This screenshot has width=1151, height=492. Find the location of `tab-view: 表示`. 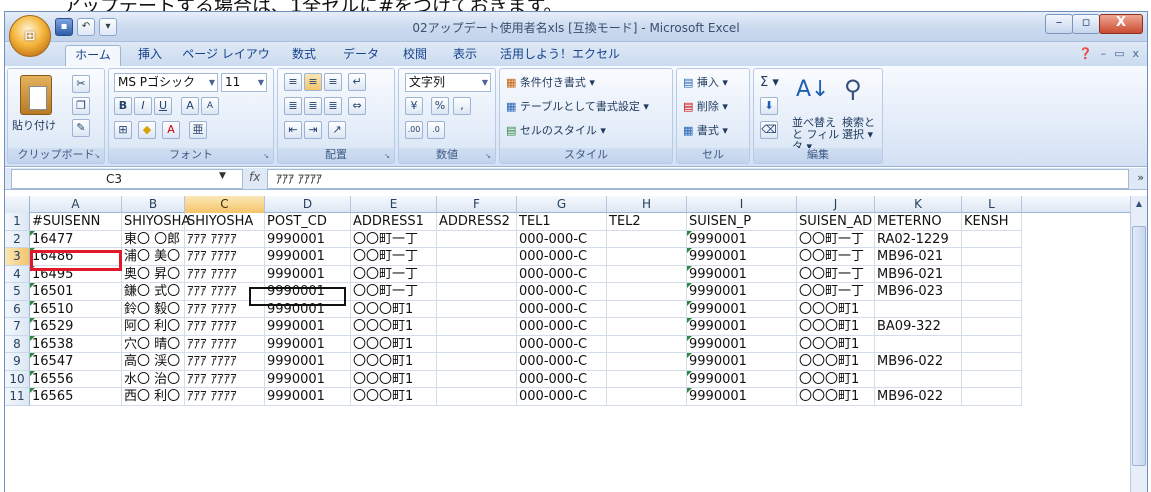

tab-view: 表示 is located at coordinates (465, 55).